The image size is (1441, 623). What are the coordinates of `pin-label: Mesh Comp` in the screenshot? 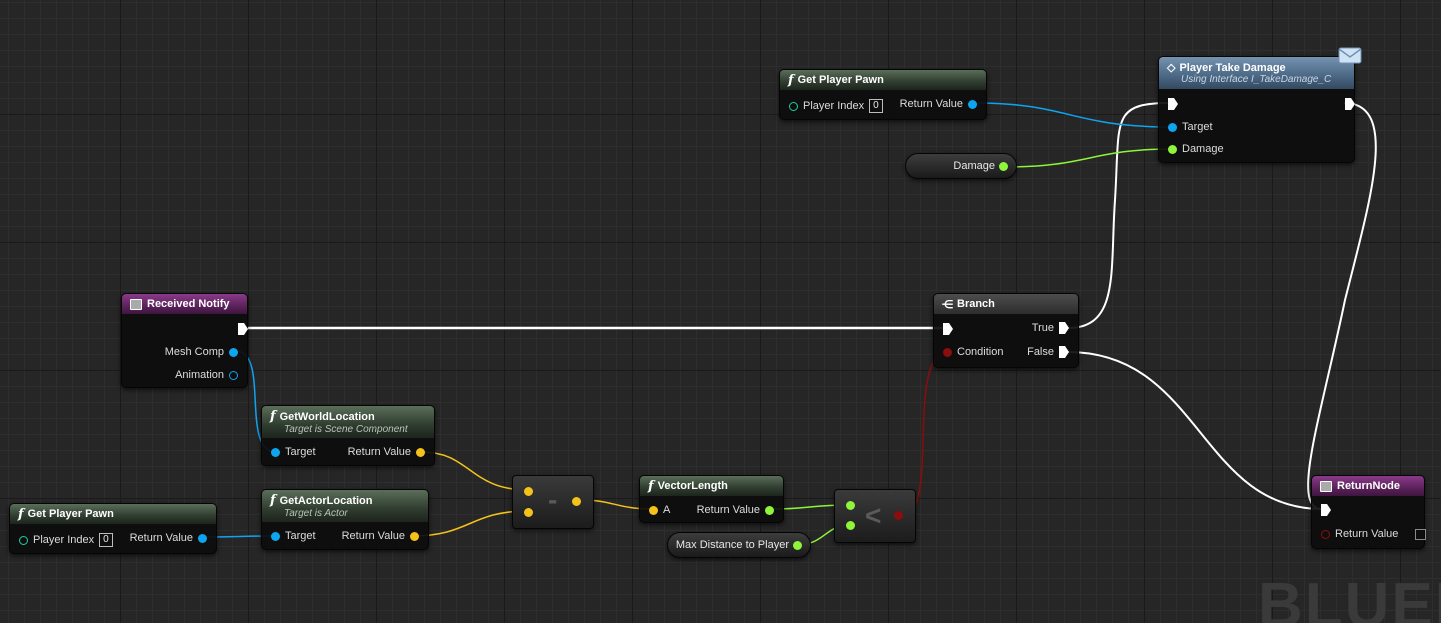 It's located at (194, 352).